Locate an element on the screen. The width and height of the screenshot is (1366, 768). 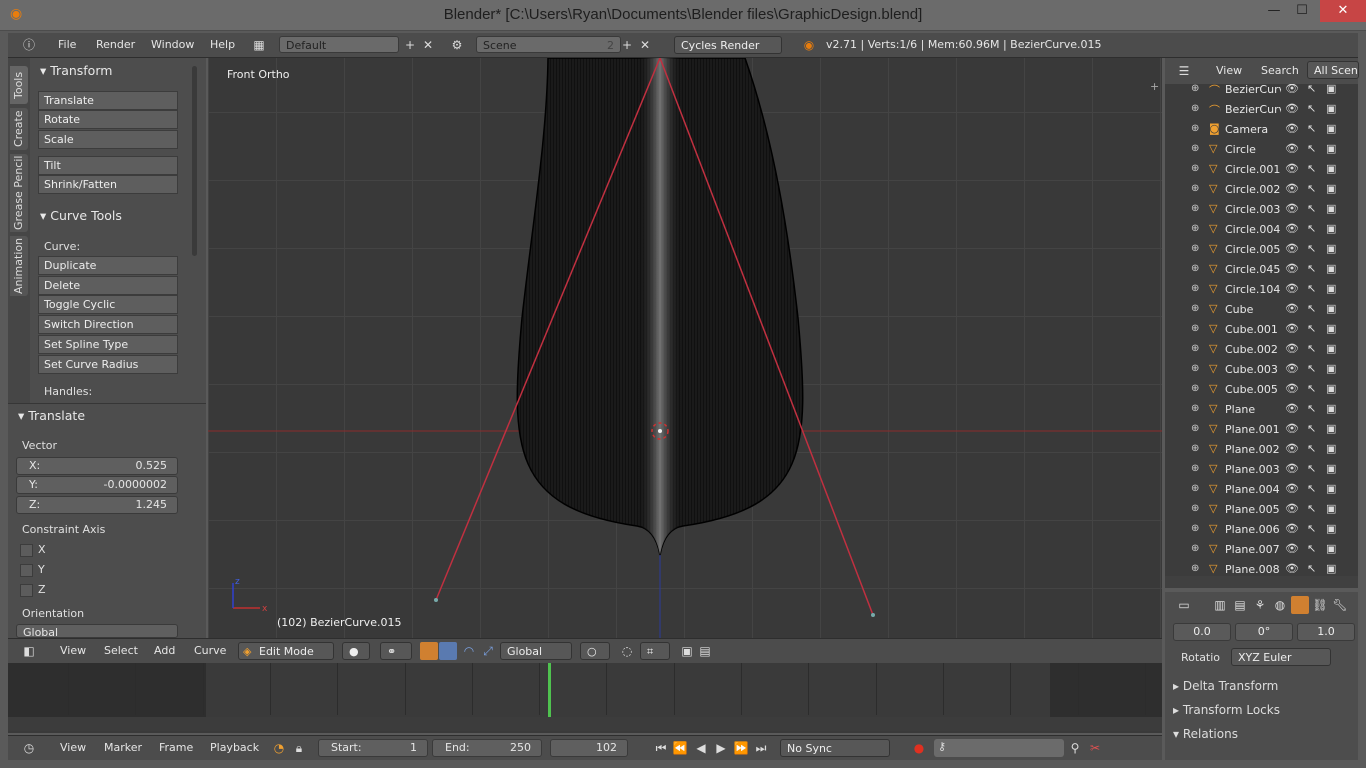
constraint-z-checkbox is located at coordinates (26, 590).